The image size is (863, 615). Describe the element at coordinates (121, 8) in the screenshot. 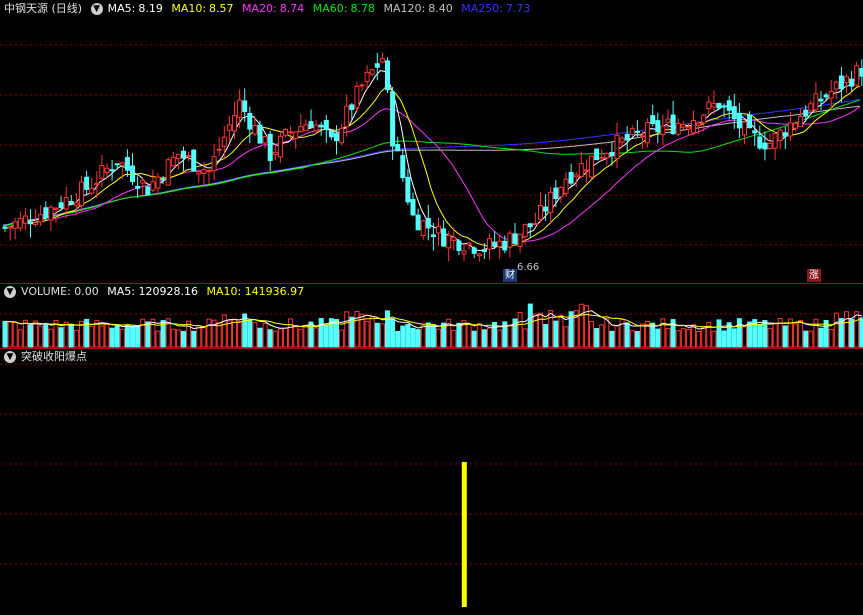

I see `ma5-label: MA5:` at that location.